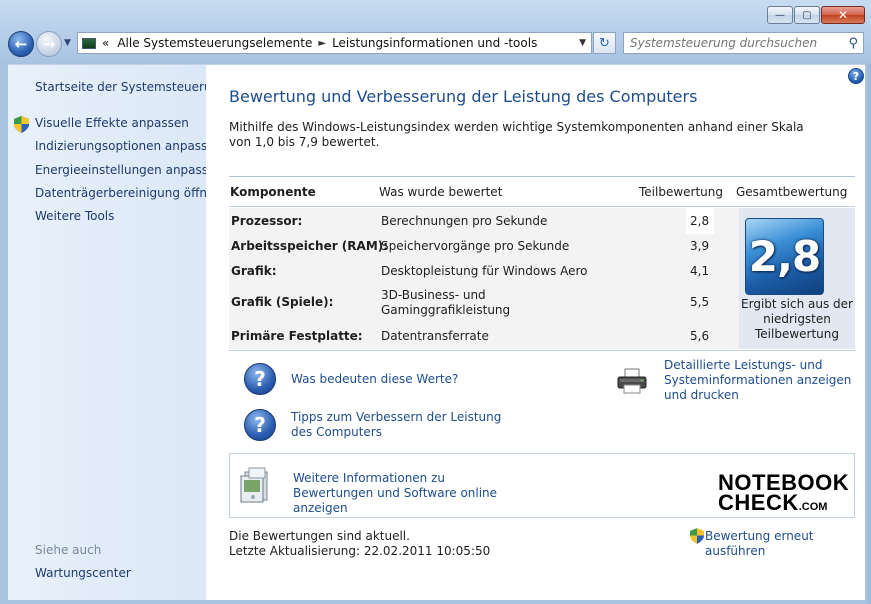 The width and height of the screenshot is (871, 604). Describe the element at coordinates (582, 43) in the screenshot. I see `address-dropdown-icon: ▼` at that location.